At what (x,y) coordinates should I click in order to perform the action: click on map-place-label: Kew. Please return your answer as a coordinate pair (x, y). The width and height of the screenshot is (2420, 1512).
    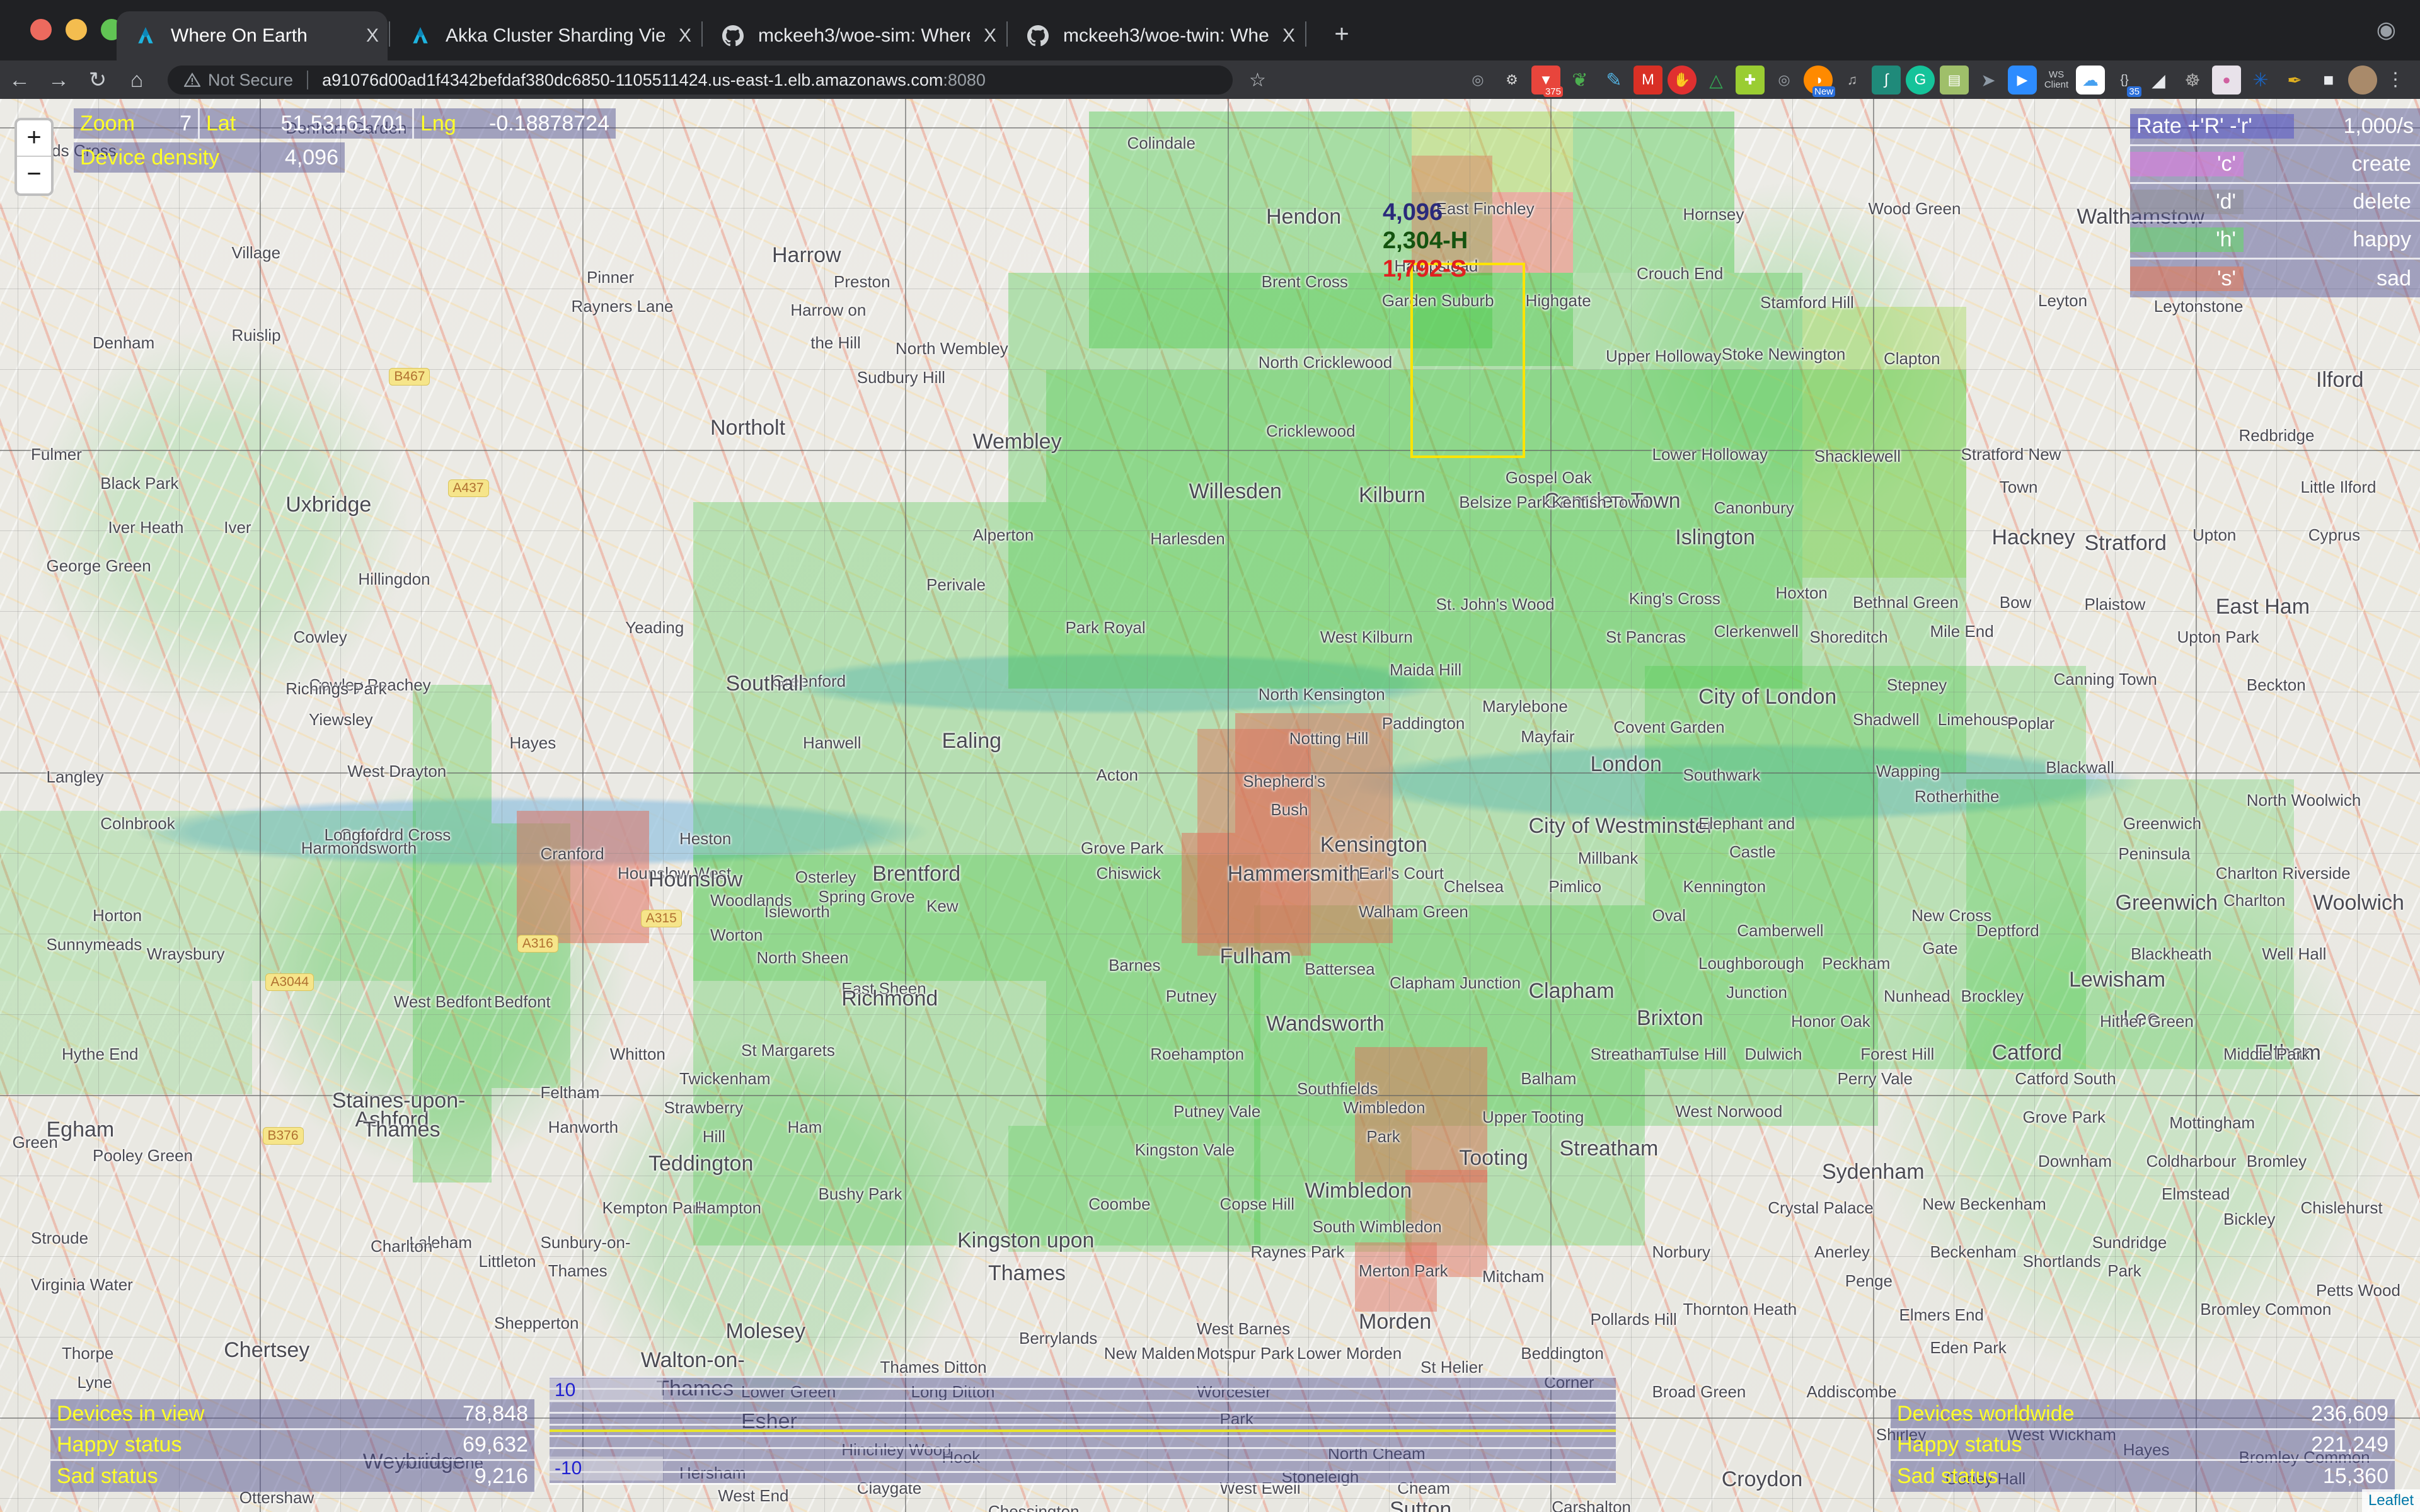
    Looking at the image, I should click on (943, 905).